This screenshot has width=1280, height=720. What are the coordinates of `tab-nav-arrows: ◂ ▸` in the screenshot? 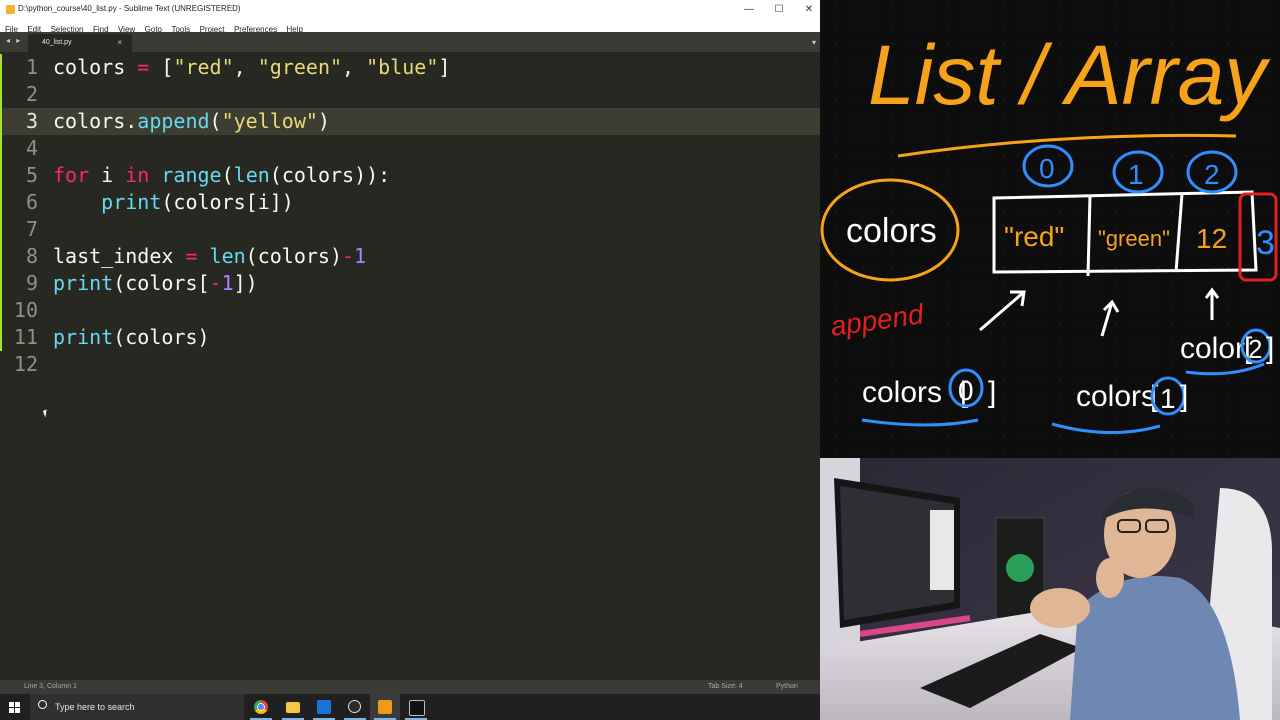 It's located at (14, 40).